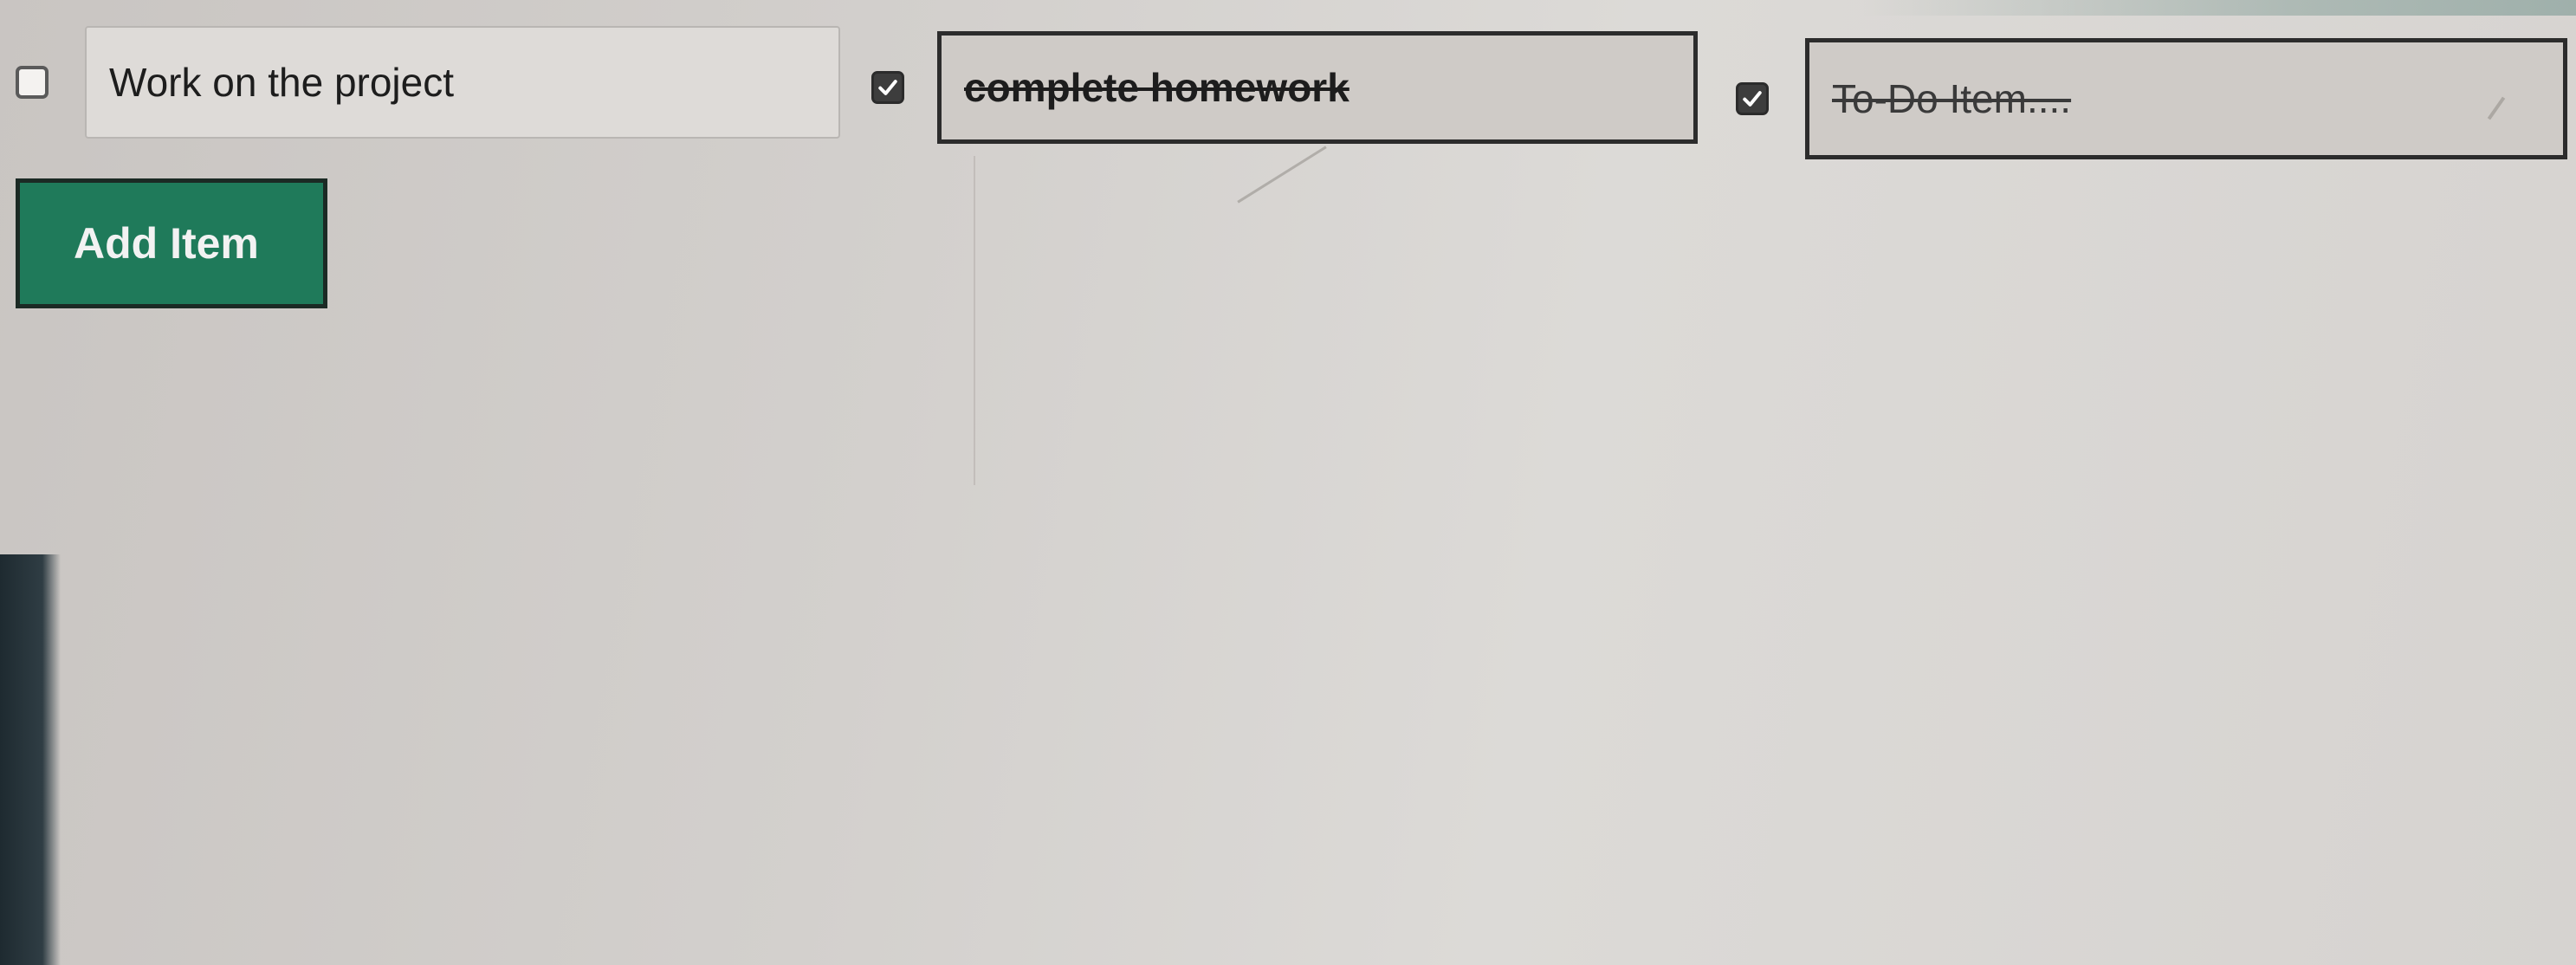 The width and height of the screenshot is (2576, 965). What do you see at coordinates (463, 83) in the screenshot?
I see `todo-text-input-1: Work on the project` at bounding box center [463, 83].